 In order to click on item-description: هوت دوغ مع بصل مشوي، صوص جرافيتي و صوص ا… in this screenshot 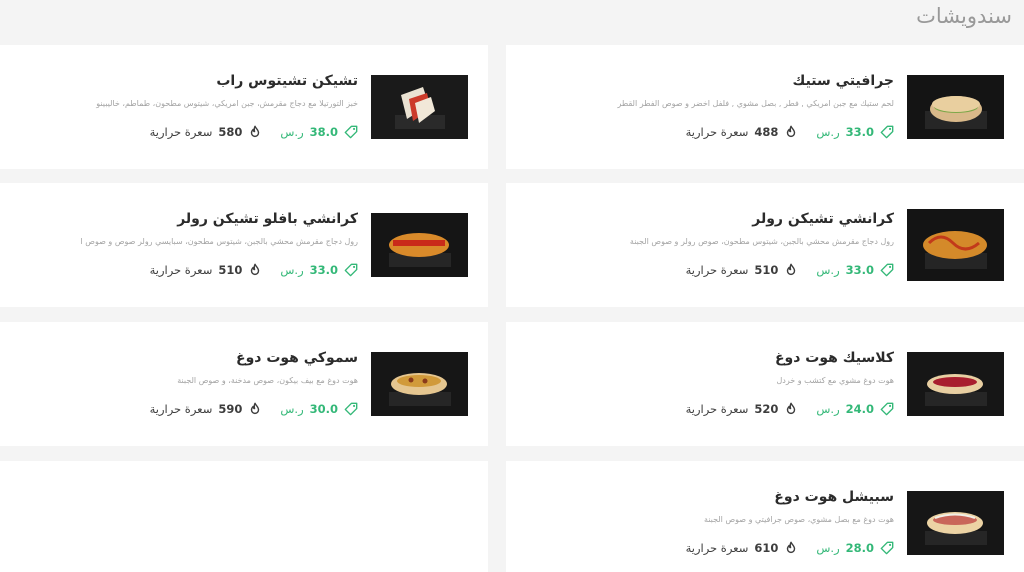, I will do `click(798, 519)`.